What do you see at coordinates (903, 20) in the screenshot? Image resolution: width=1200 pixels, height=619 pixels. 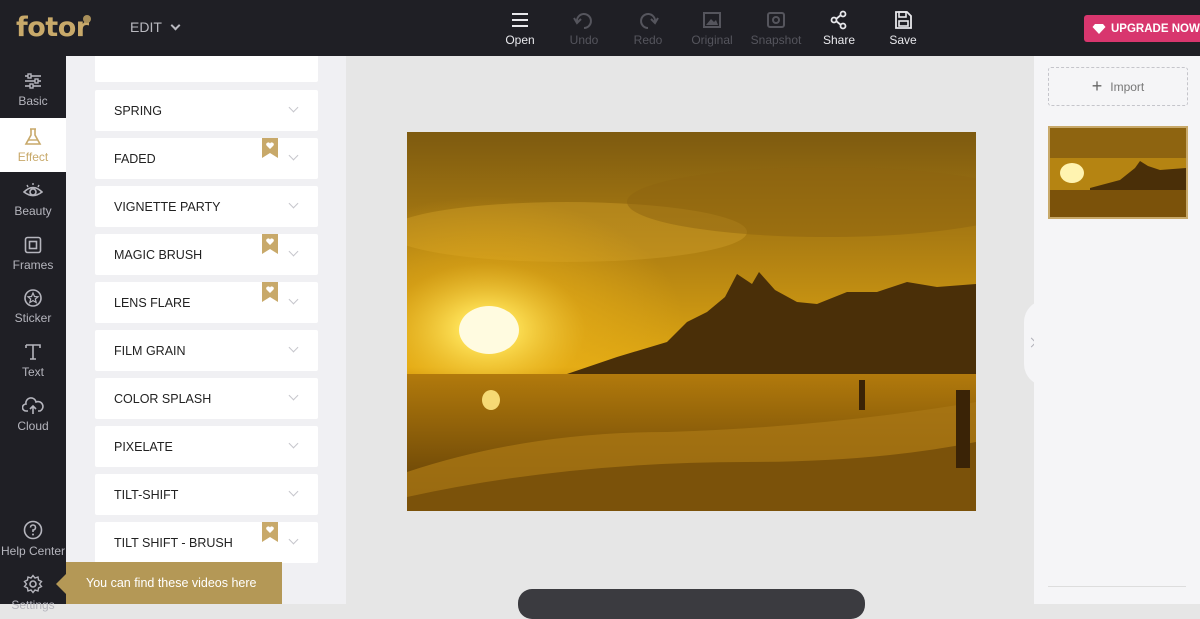 I see `save-icon` at bounding box center [903, 20].